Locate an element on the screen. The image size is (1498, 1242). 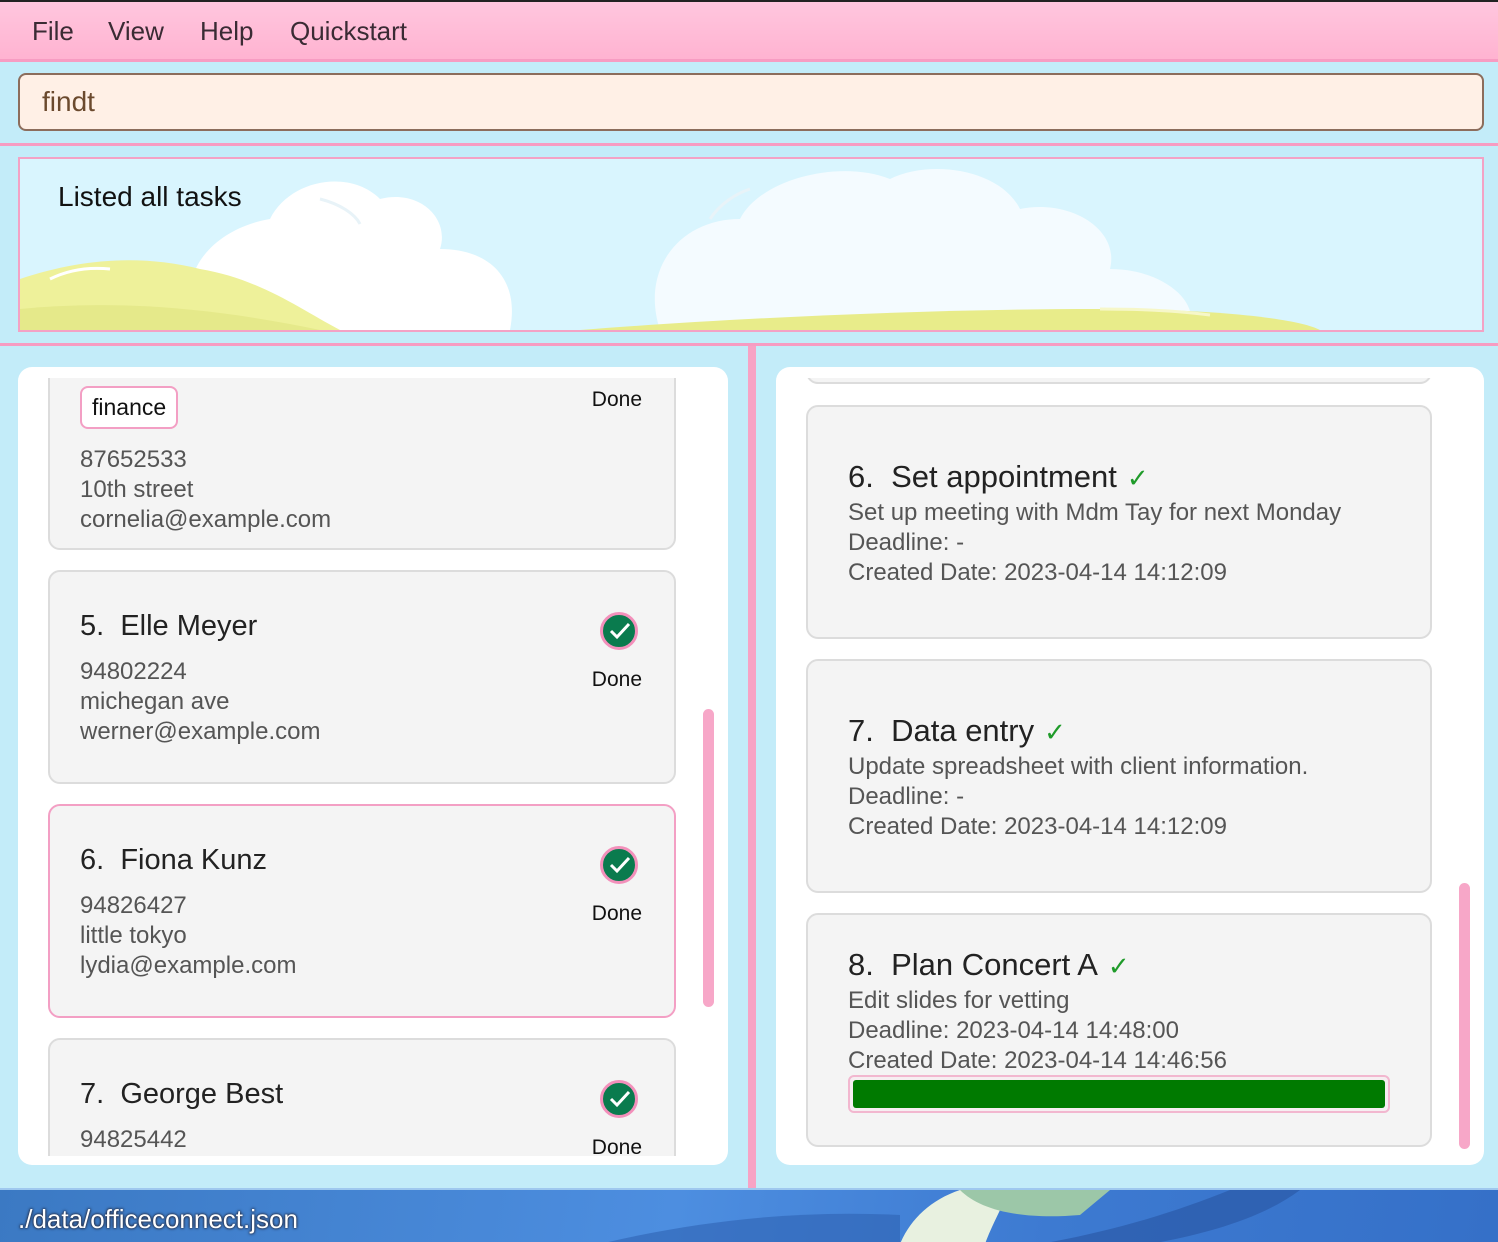
task-title: 6. Set appointment ✓ is located at coordinates (998, 476).